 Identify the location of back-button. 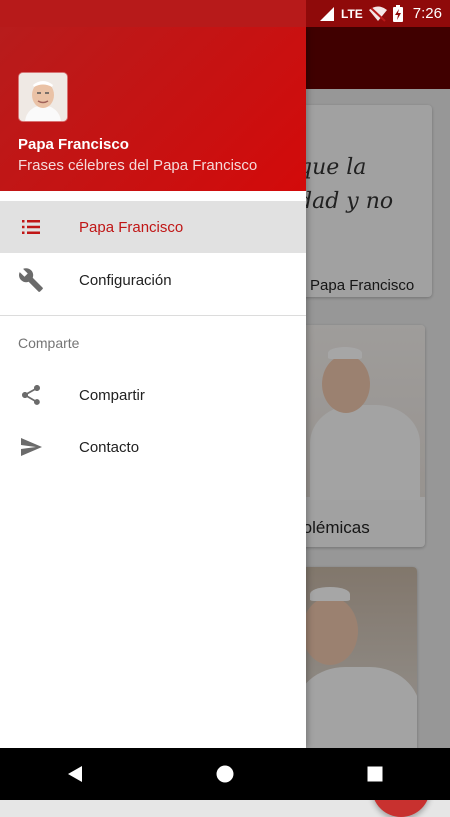
(75, 774).